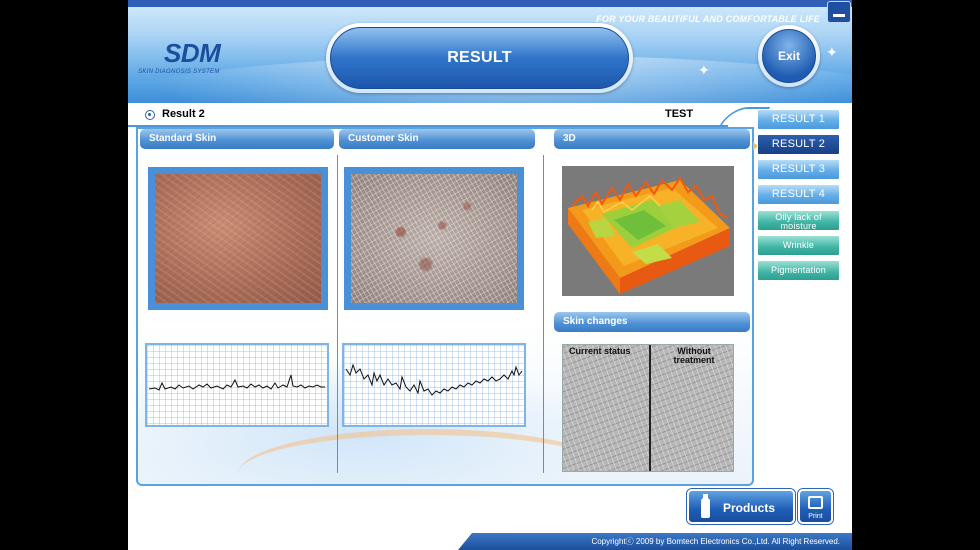 This screenshot has width=980, height=550. I want to click on comparison-divider, so click(650, 408).